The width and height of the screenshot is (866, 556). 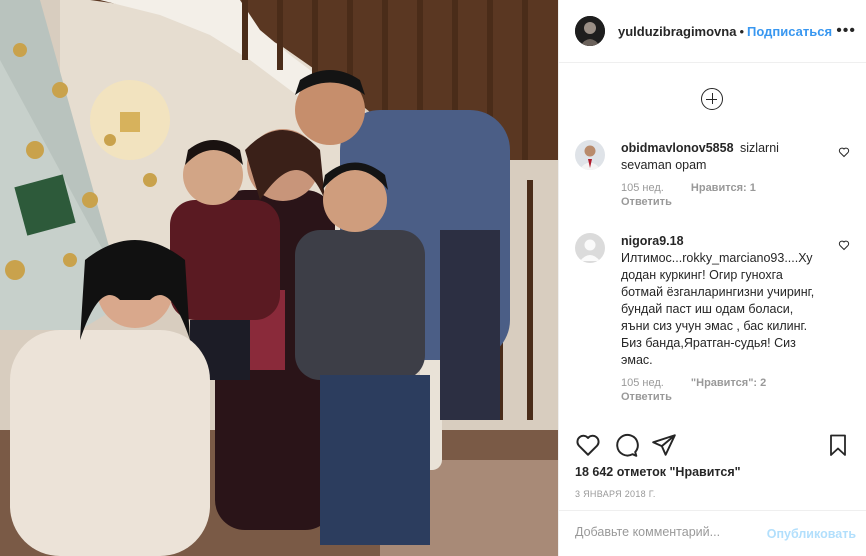 What do you see at coordinates (670, 532) in the screenshot?
I see `comment-input` at bounding box center [670, 532].